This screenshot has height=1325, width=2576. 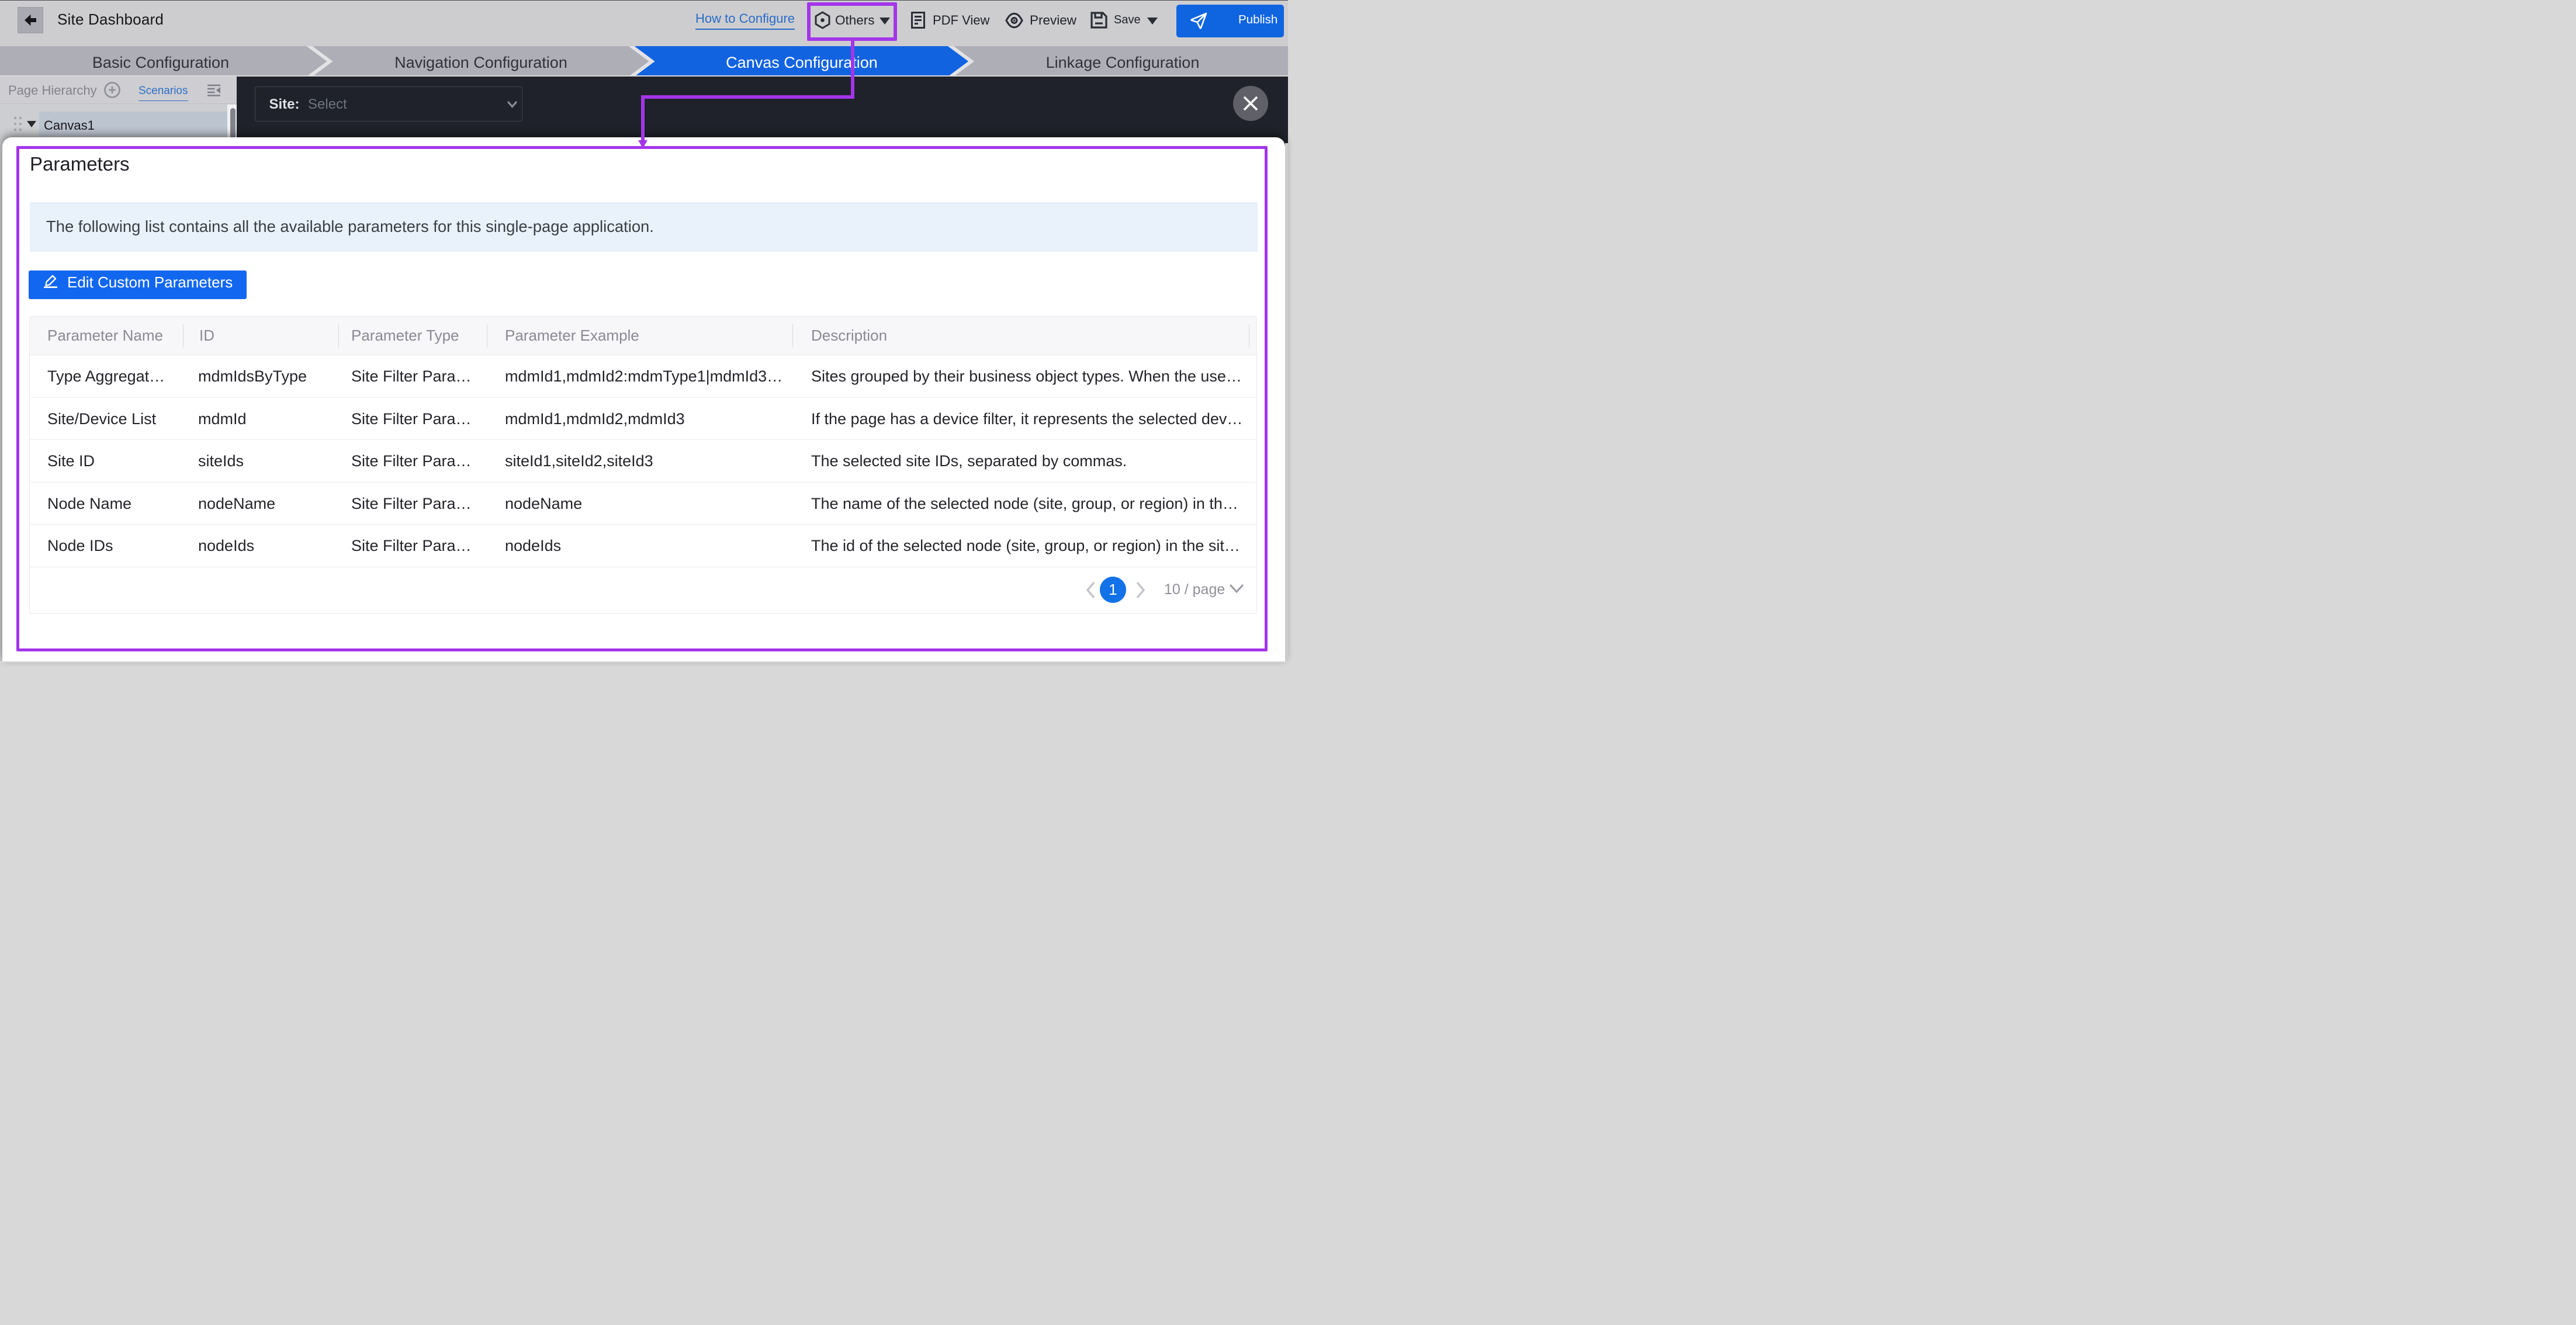 What do you see at coordinates (1123, 63) in the screenshot?
I see `svg-text: Linkage Configuration` at bounding box center [1123, 63].